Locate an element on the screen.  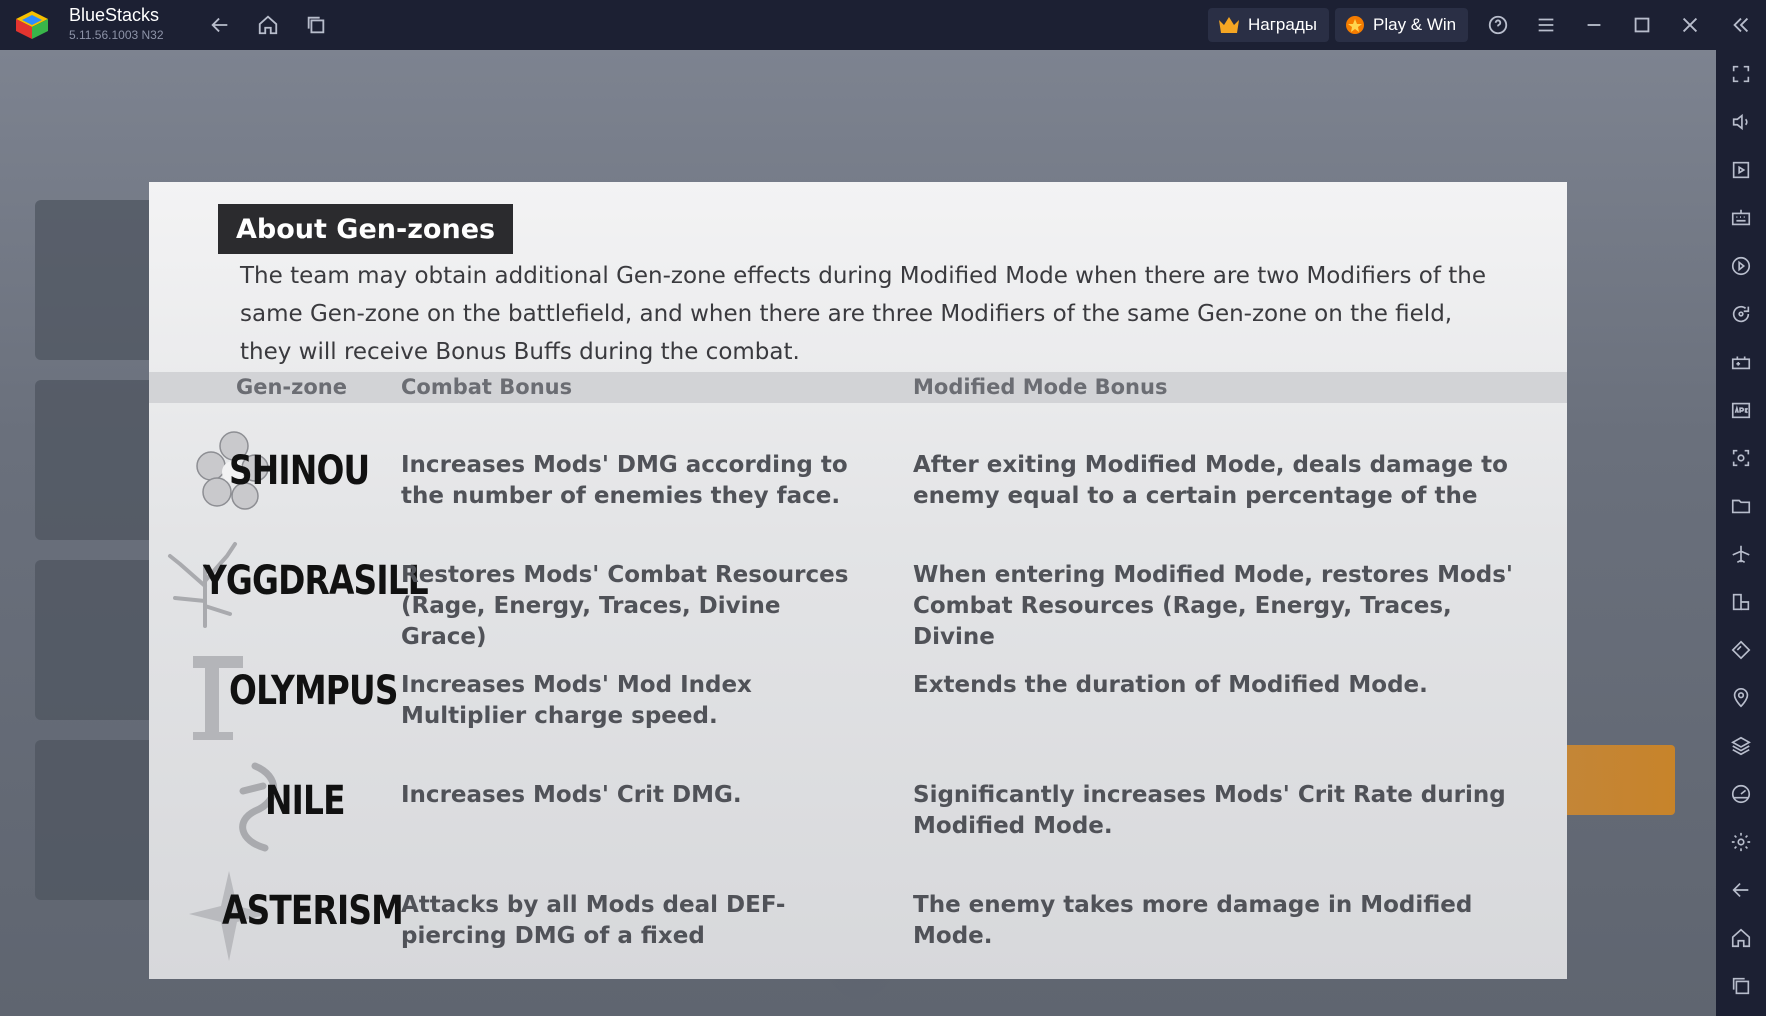
macro-icon is located at coordinates (1741, 266).